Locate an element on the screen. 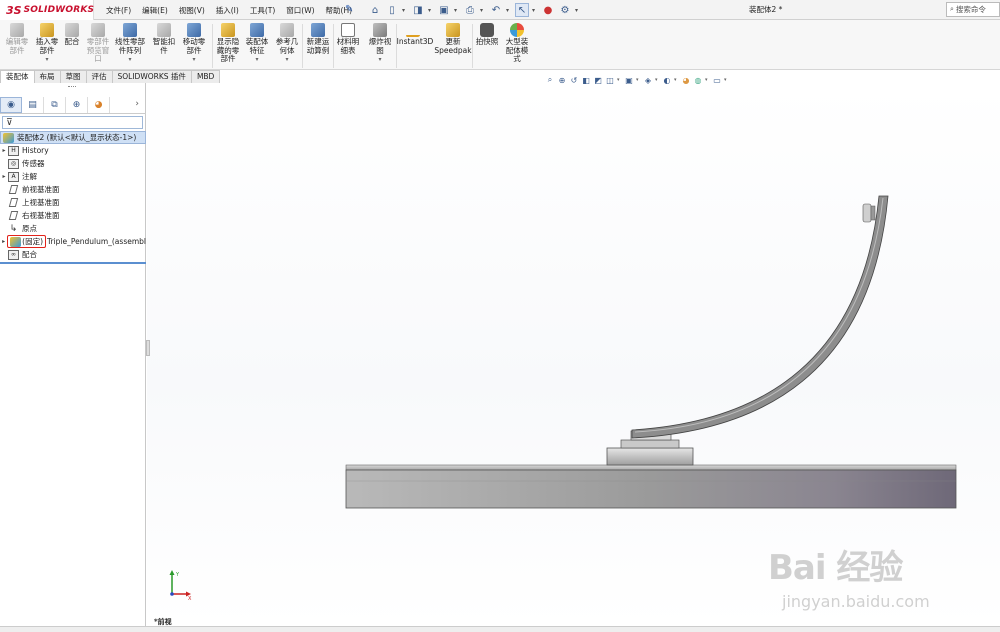  instant3d-label: Instant3D is located at coordinates (415, 41).